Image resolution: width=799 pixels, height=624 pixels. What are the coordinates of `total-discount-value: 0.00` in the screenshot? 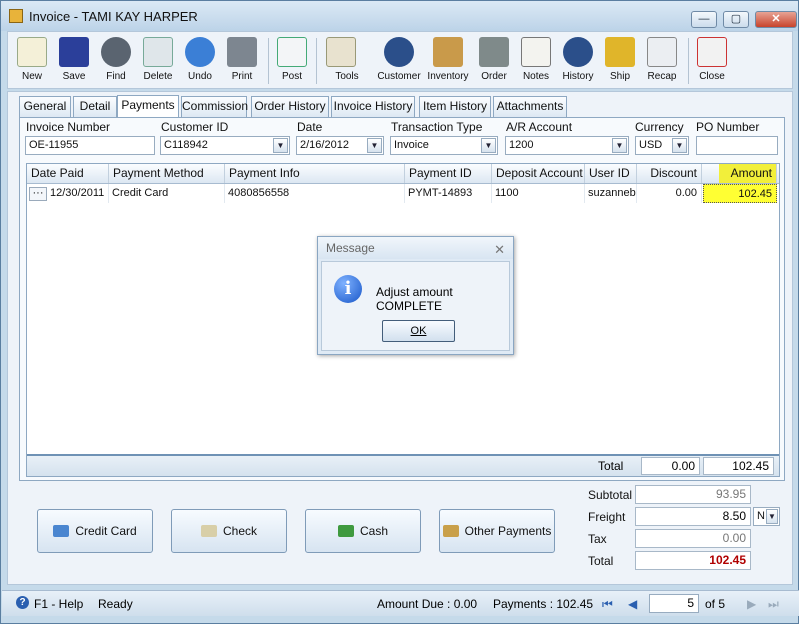 It's located at (670, 466).